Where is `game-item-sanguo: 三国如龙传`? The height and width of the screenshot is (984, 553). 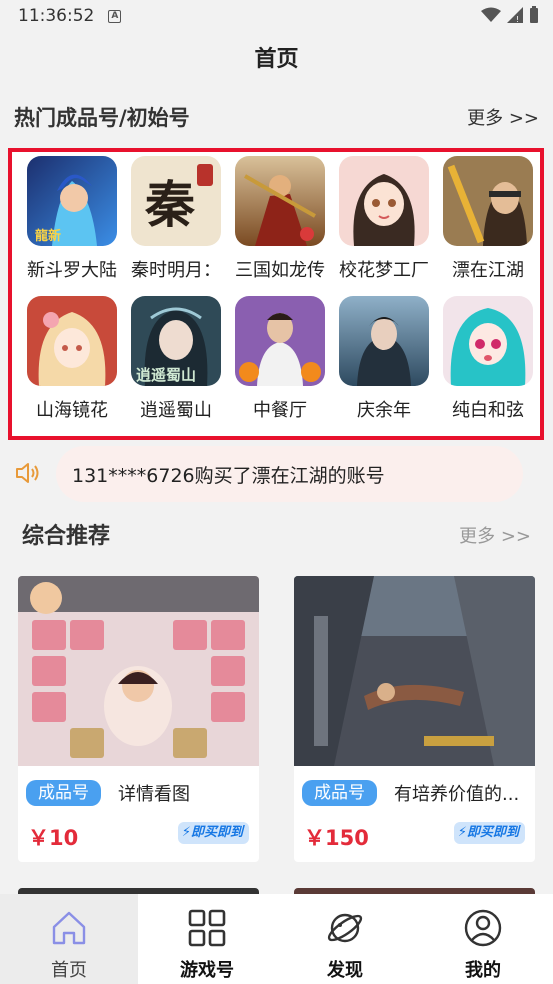
game-item-sanguo: 三国如龙传 is located at coordinates (280, 222).